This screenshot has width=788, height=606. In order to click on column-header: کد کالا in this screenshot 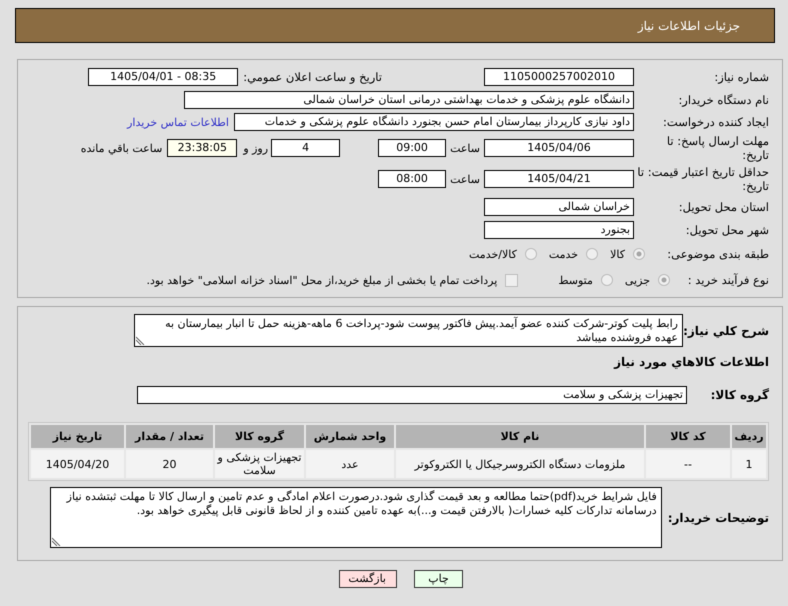, I will do `click(688, 436)`.